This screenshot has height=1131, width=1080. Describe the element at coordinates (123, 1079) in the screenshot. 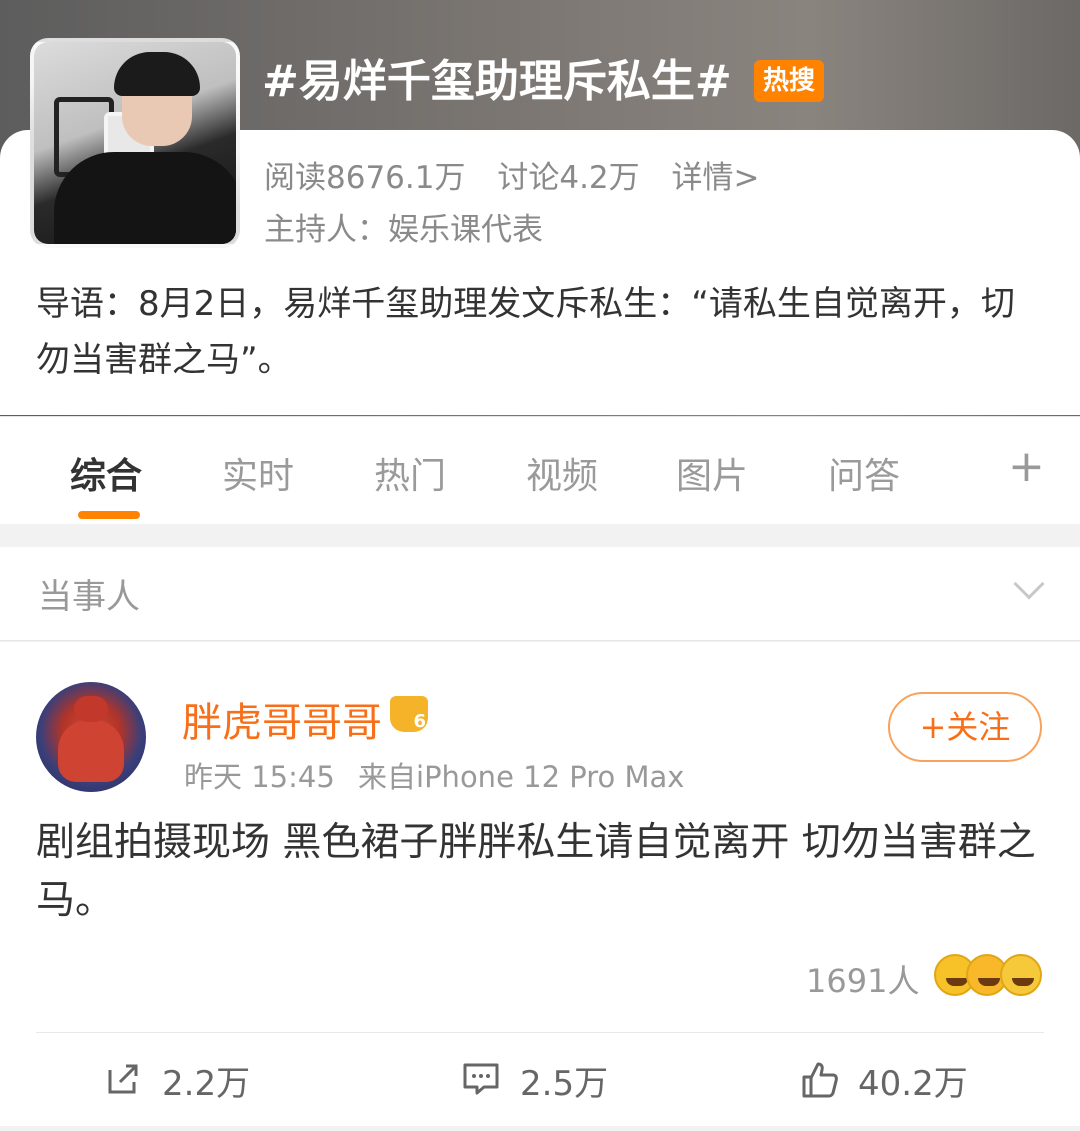

I see `repost-icon` at that location.